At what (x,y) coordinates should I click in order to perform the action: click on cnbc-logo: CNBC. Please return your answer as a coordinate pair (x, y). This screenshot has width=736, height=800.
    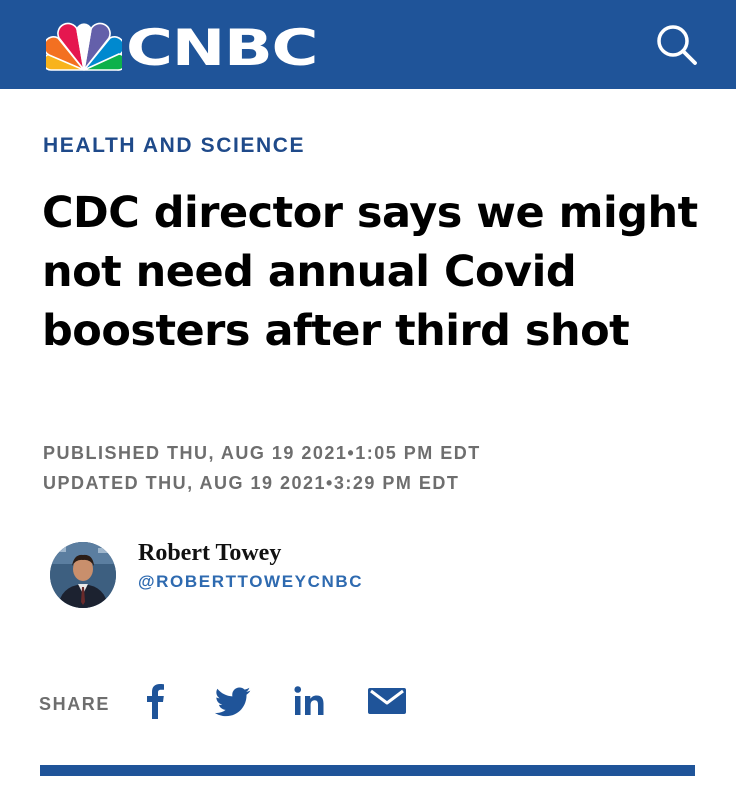
    Looking at the image, I should click on (182, 48).